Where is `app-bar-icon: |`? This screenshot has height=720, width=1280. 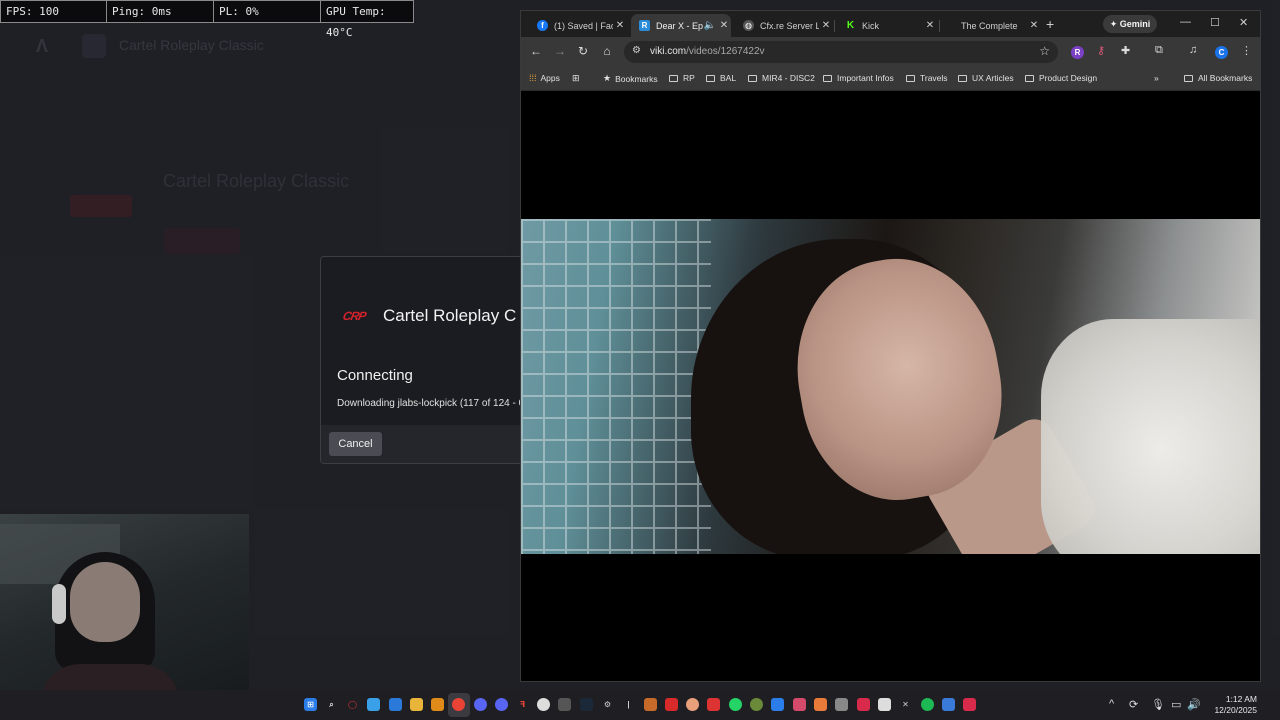
app-bar-icon: | is located at coordinates (628, 704).